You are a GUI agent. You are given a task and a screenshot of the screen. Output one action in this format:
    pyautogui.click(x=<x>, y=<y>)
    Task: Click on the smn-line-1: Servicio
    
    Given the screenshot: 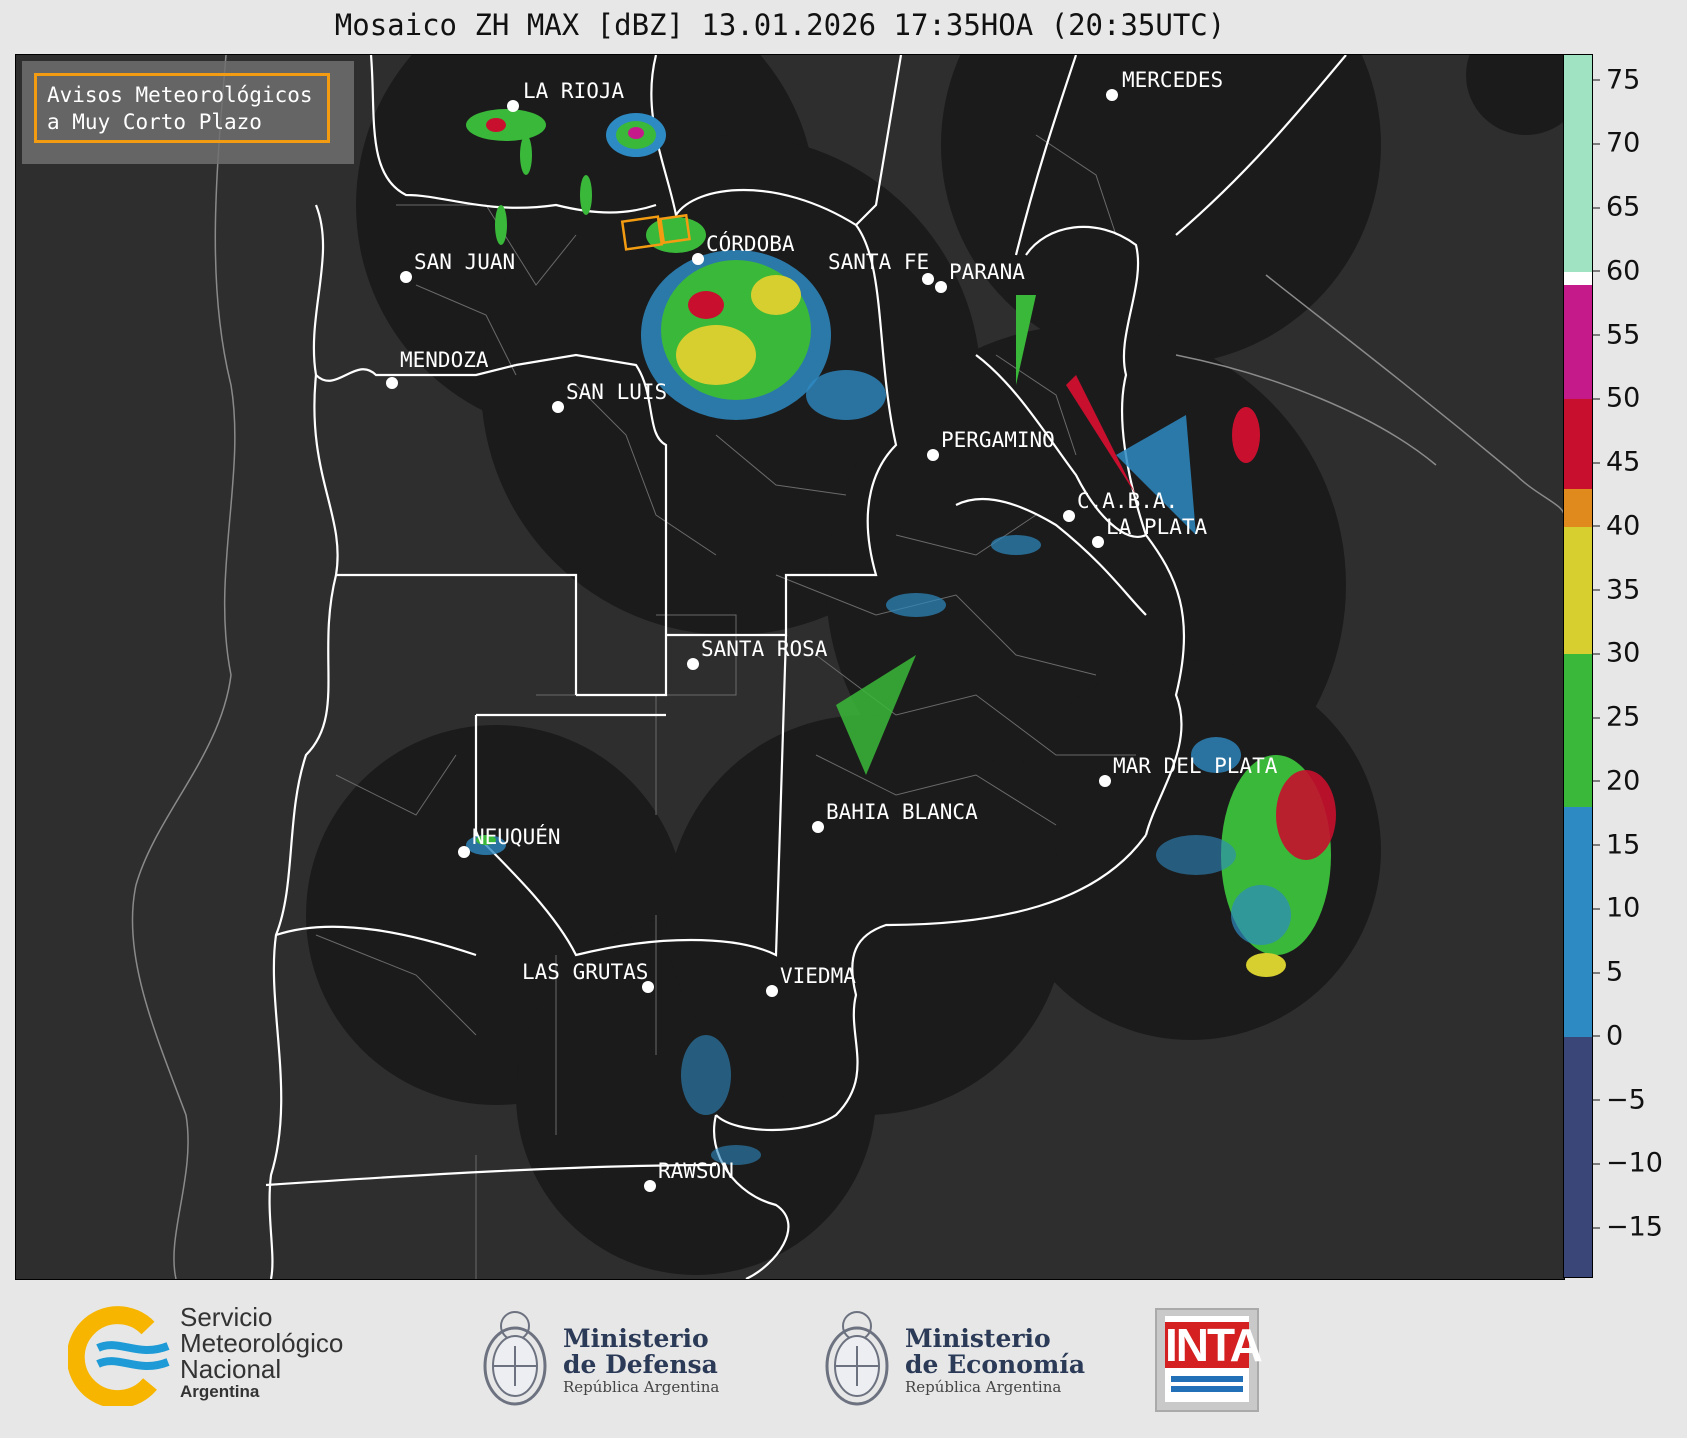 What is the action you would take?
    pyautogui.click(x=226, y=1317)
    